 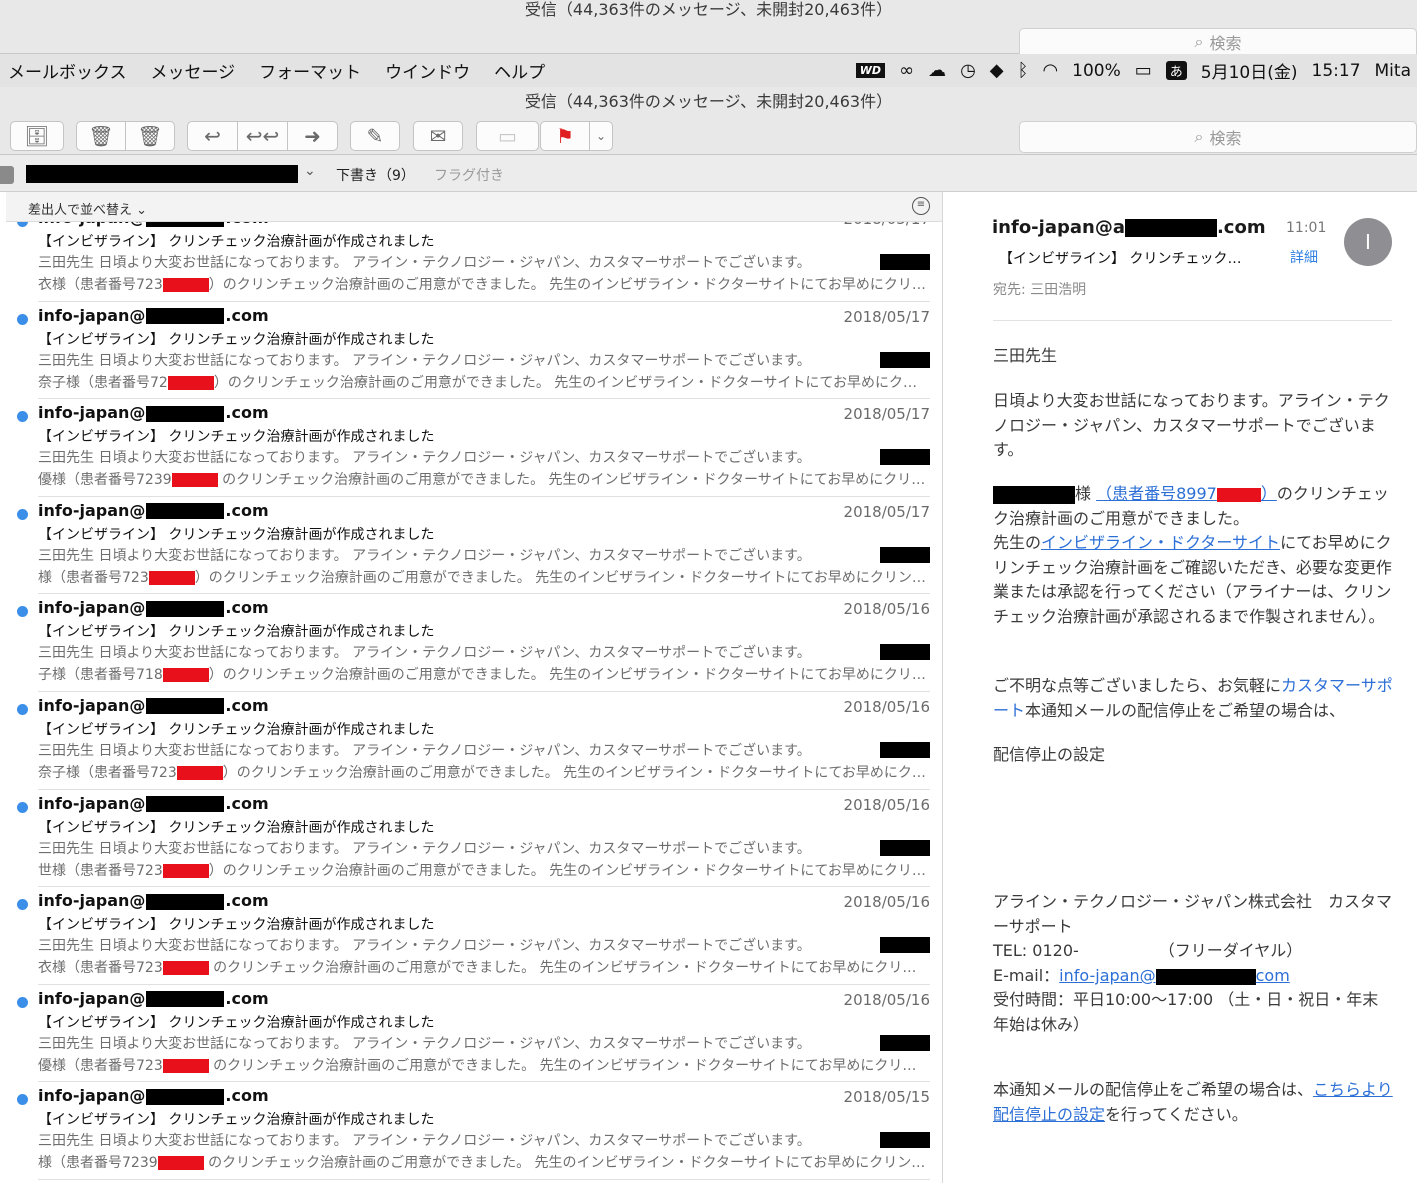 I want to click on menu-format: フォーマット, so click(x=310, y=70).